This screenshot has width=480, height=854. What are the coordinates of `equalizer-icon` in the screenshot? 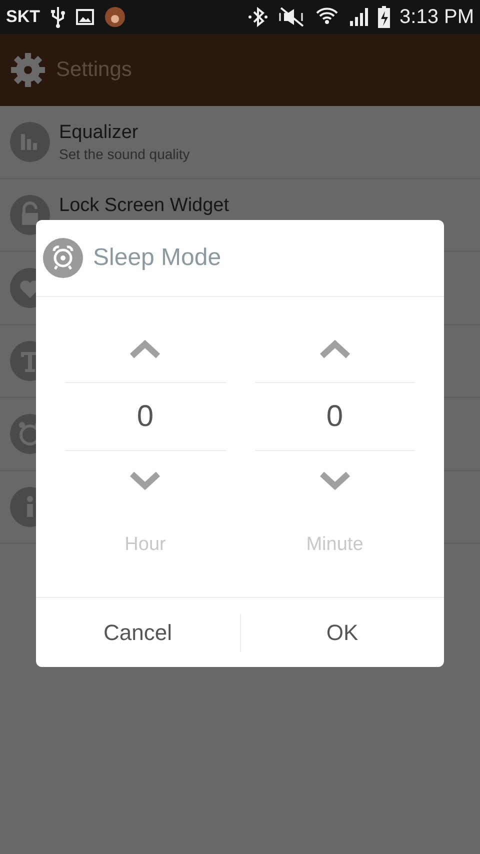 It's located at (30, 142).